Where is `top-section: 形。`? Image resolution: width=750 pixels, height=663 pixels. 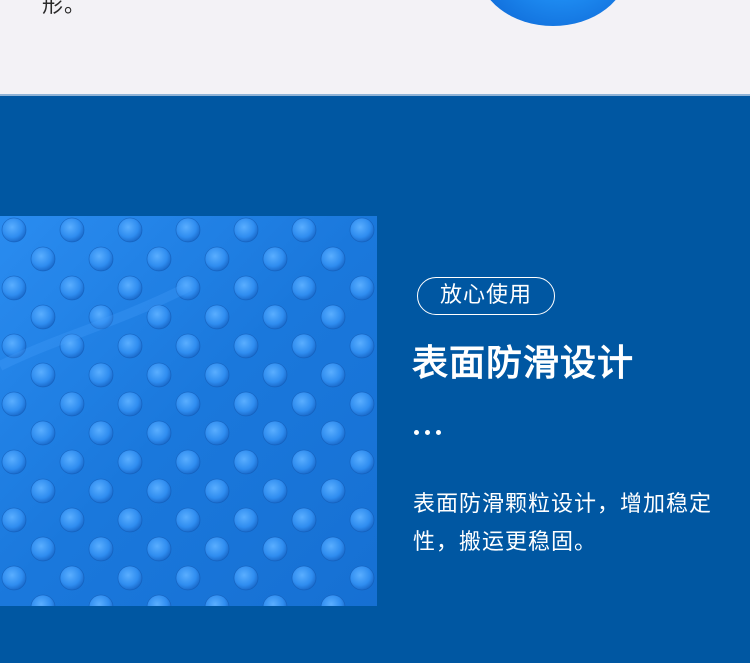
top-section: 形。 is located at coordinates (375, 47).